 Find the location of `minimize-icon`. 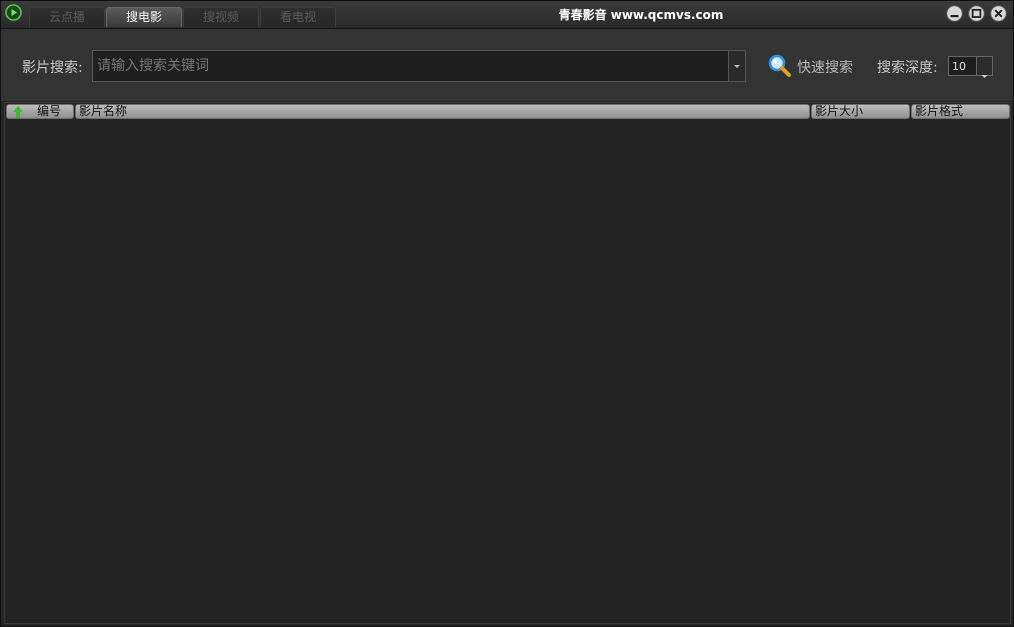

minimize-icon is located at coordinates (954, 13).